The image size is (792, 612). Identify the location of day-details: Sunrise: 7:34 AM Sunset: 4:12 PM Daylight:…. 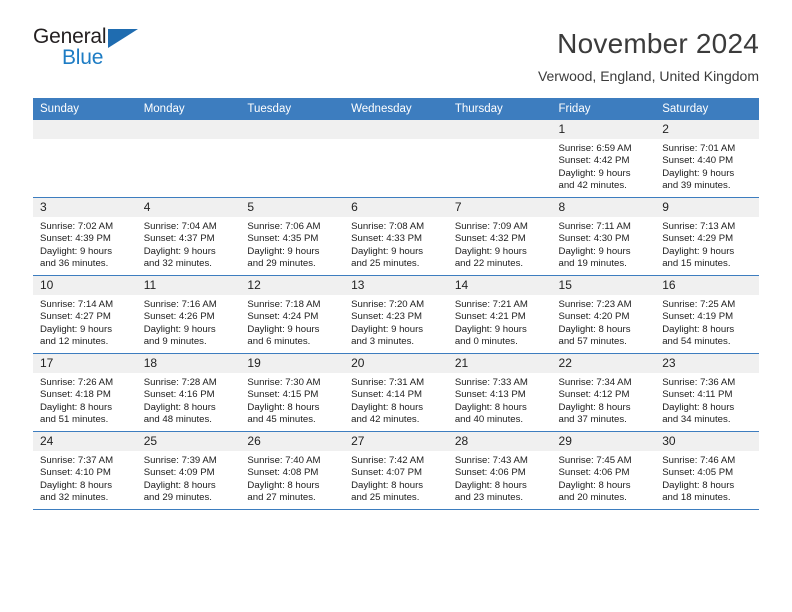
(604, 400).